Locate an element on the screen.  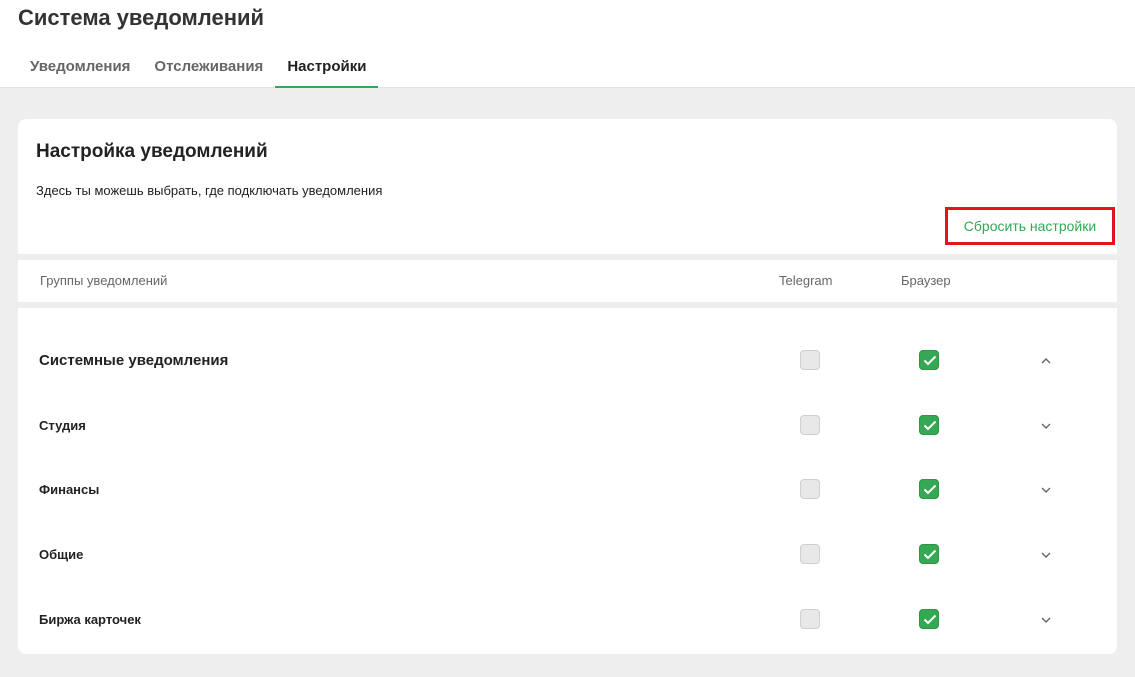
chevron-up-icon is located at coordinates (1046, 361).